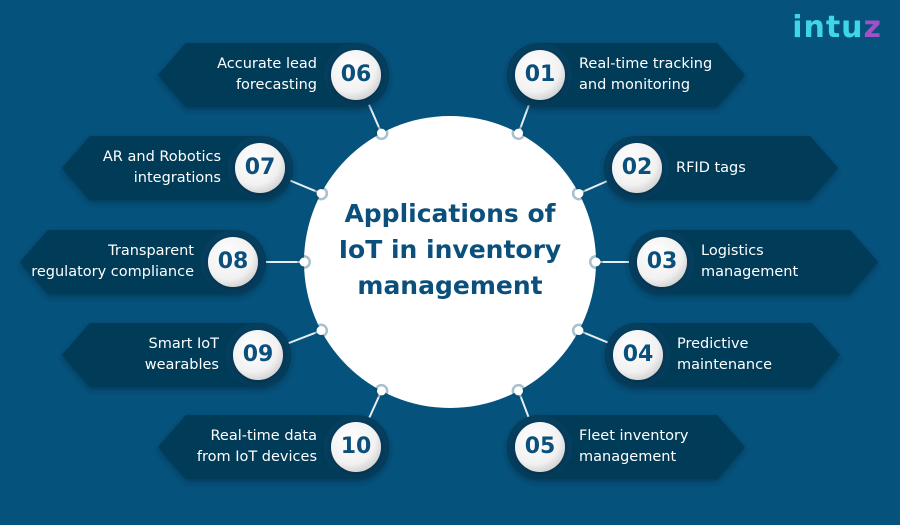 The height and width of the screenshot is (525, 900). I want to click on number-text-07: 07, so click(260, 167).